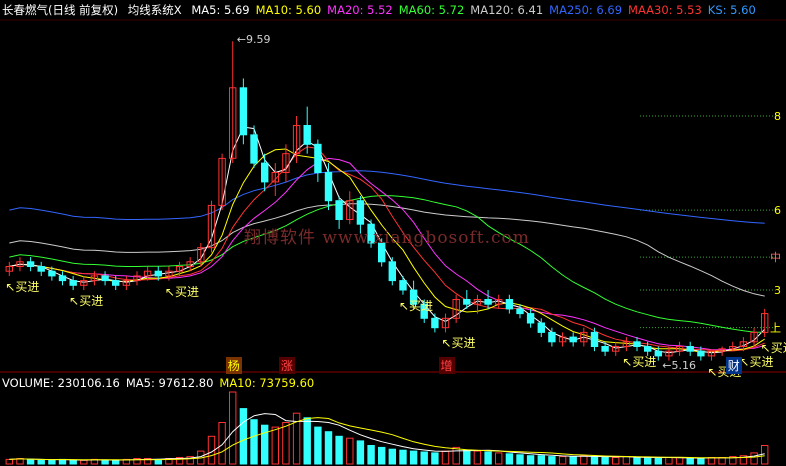  Describe the element at coordinates (233, 365) in the screenshot. I see `event-label: 杨` at that location.